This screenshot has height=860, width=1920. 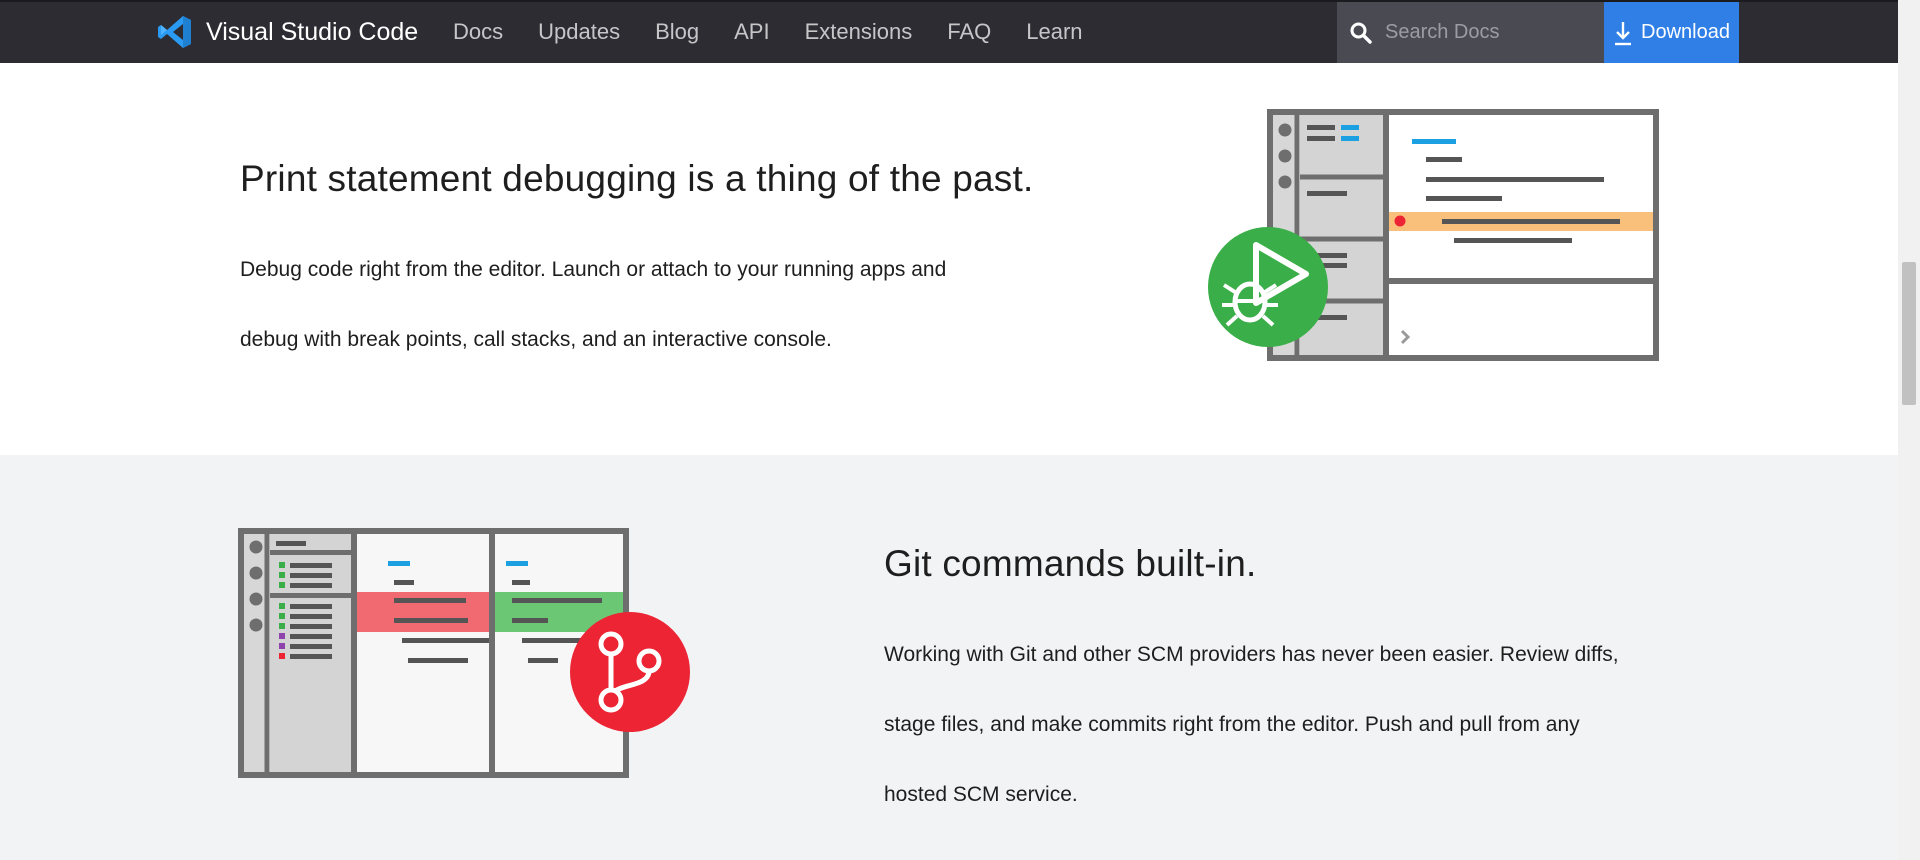 I want to click on git-heading: Git commands built-in., so click(x=1070, y=563).